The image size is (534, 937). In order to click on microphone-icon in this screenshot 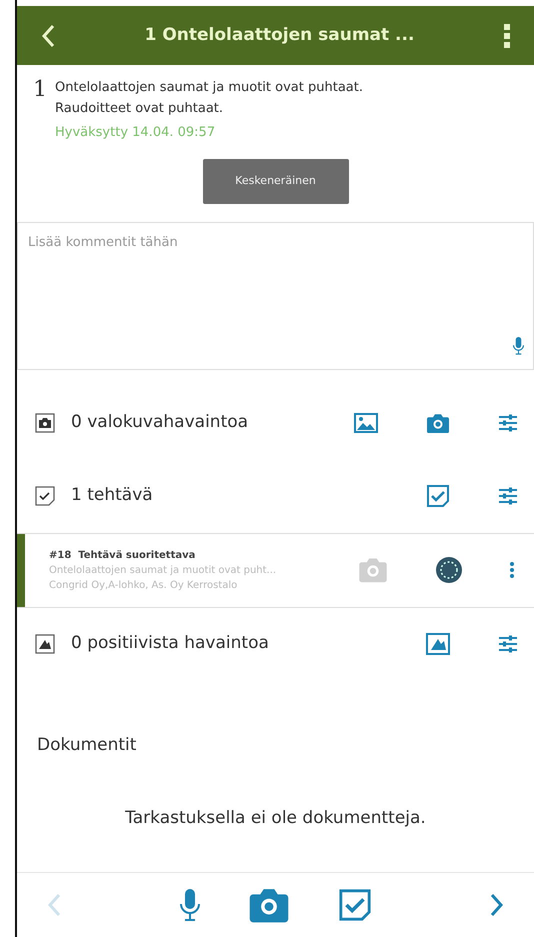, I will do `click(190, 905)`.